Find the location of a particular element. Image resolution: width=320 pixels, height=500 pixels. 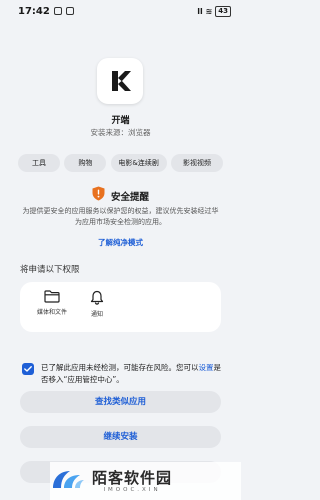

tag-tools: 工具 is located at coordinates (39, 163).